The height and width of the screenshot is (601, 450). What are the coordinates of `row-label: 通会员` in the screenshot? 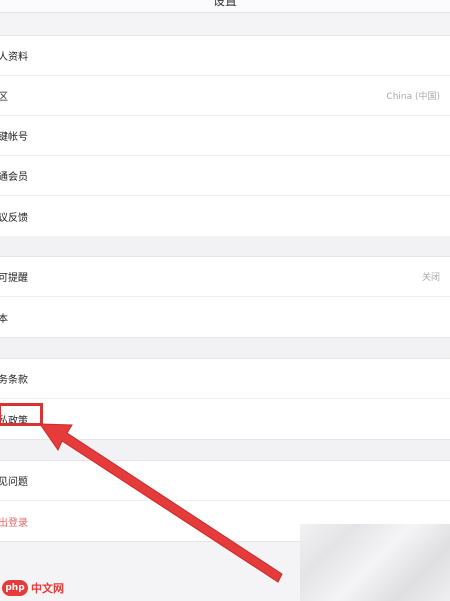 It's located at (14, 177).